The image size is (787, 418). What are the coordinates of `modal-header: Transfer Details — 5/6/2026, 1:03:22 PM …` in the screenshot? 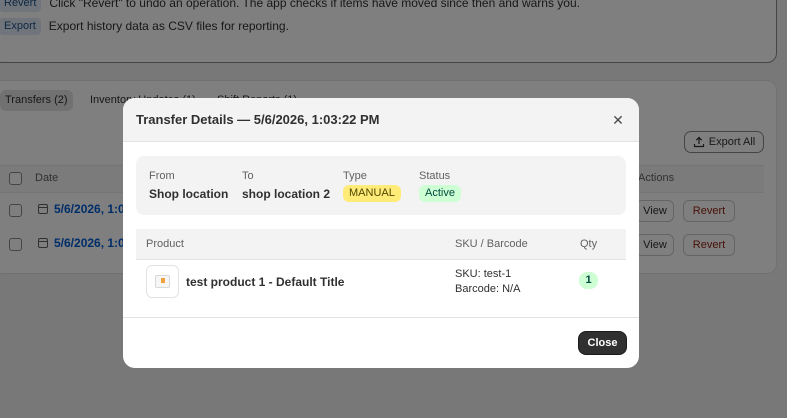 It's located at (381, 120).